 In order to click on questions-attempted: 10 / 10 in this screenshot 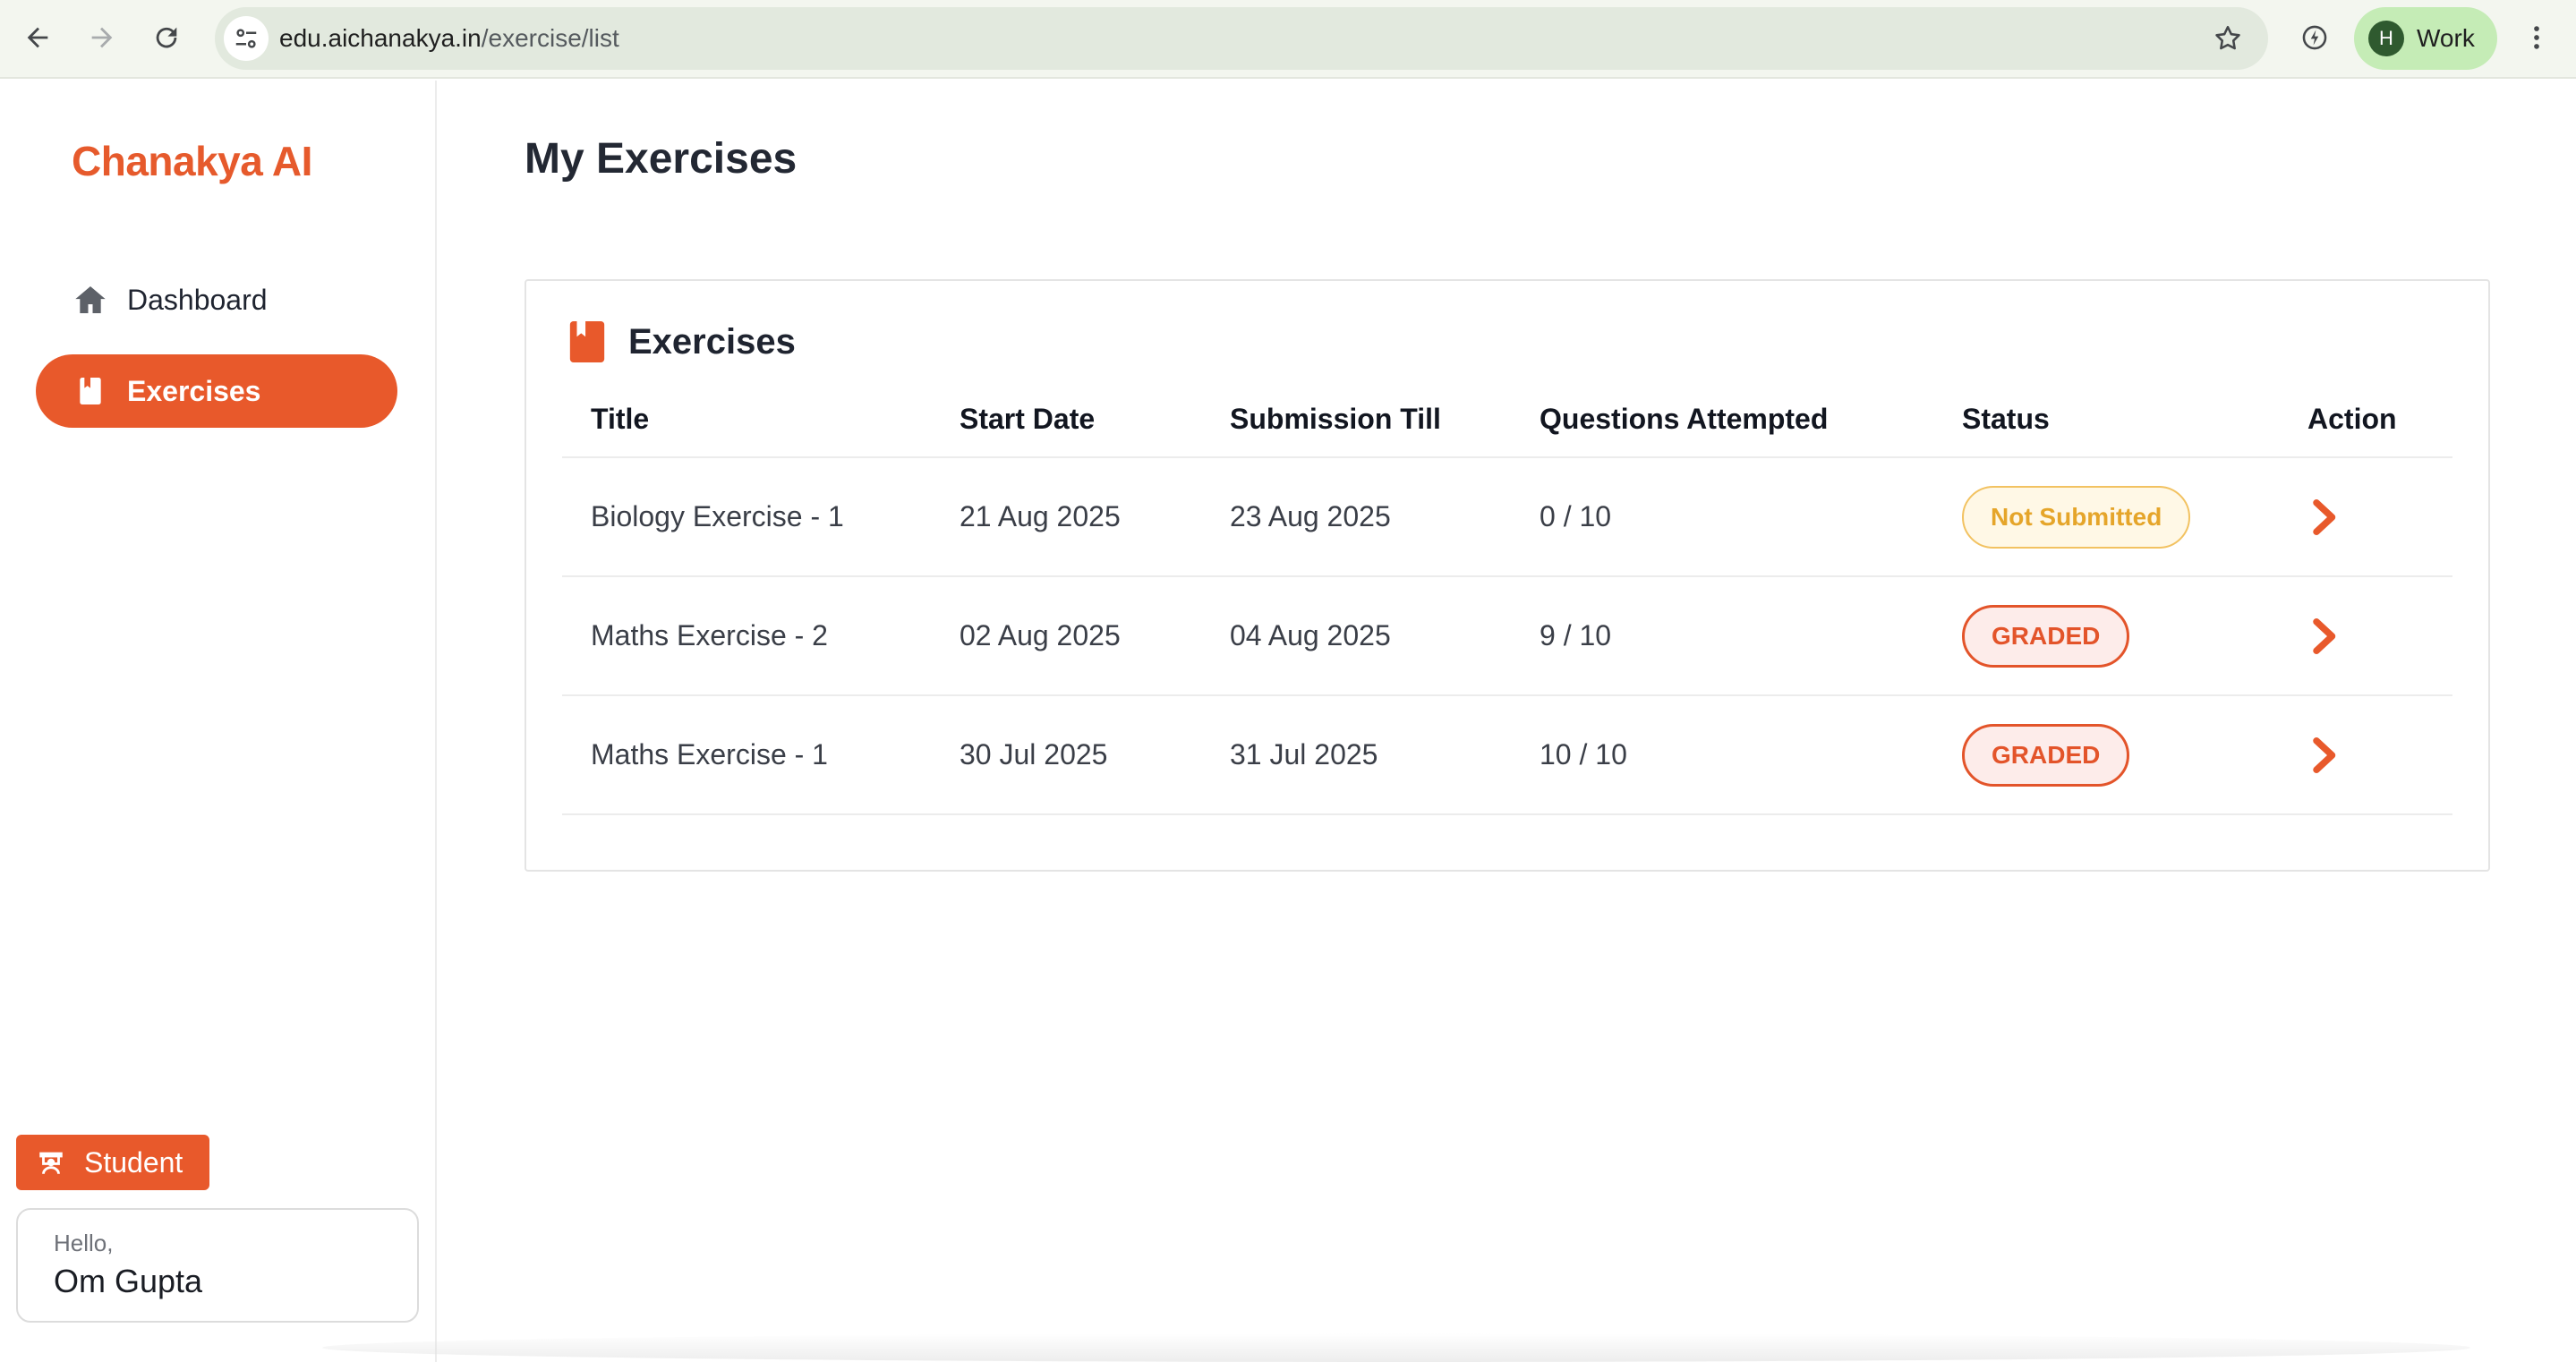, I will do `click(1583, 754)`.